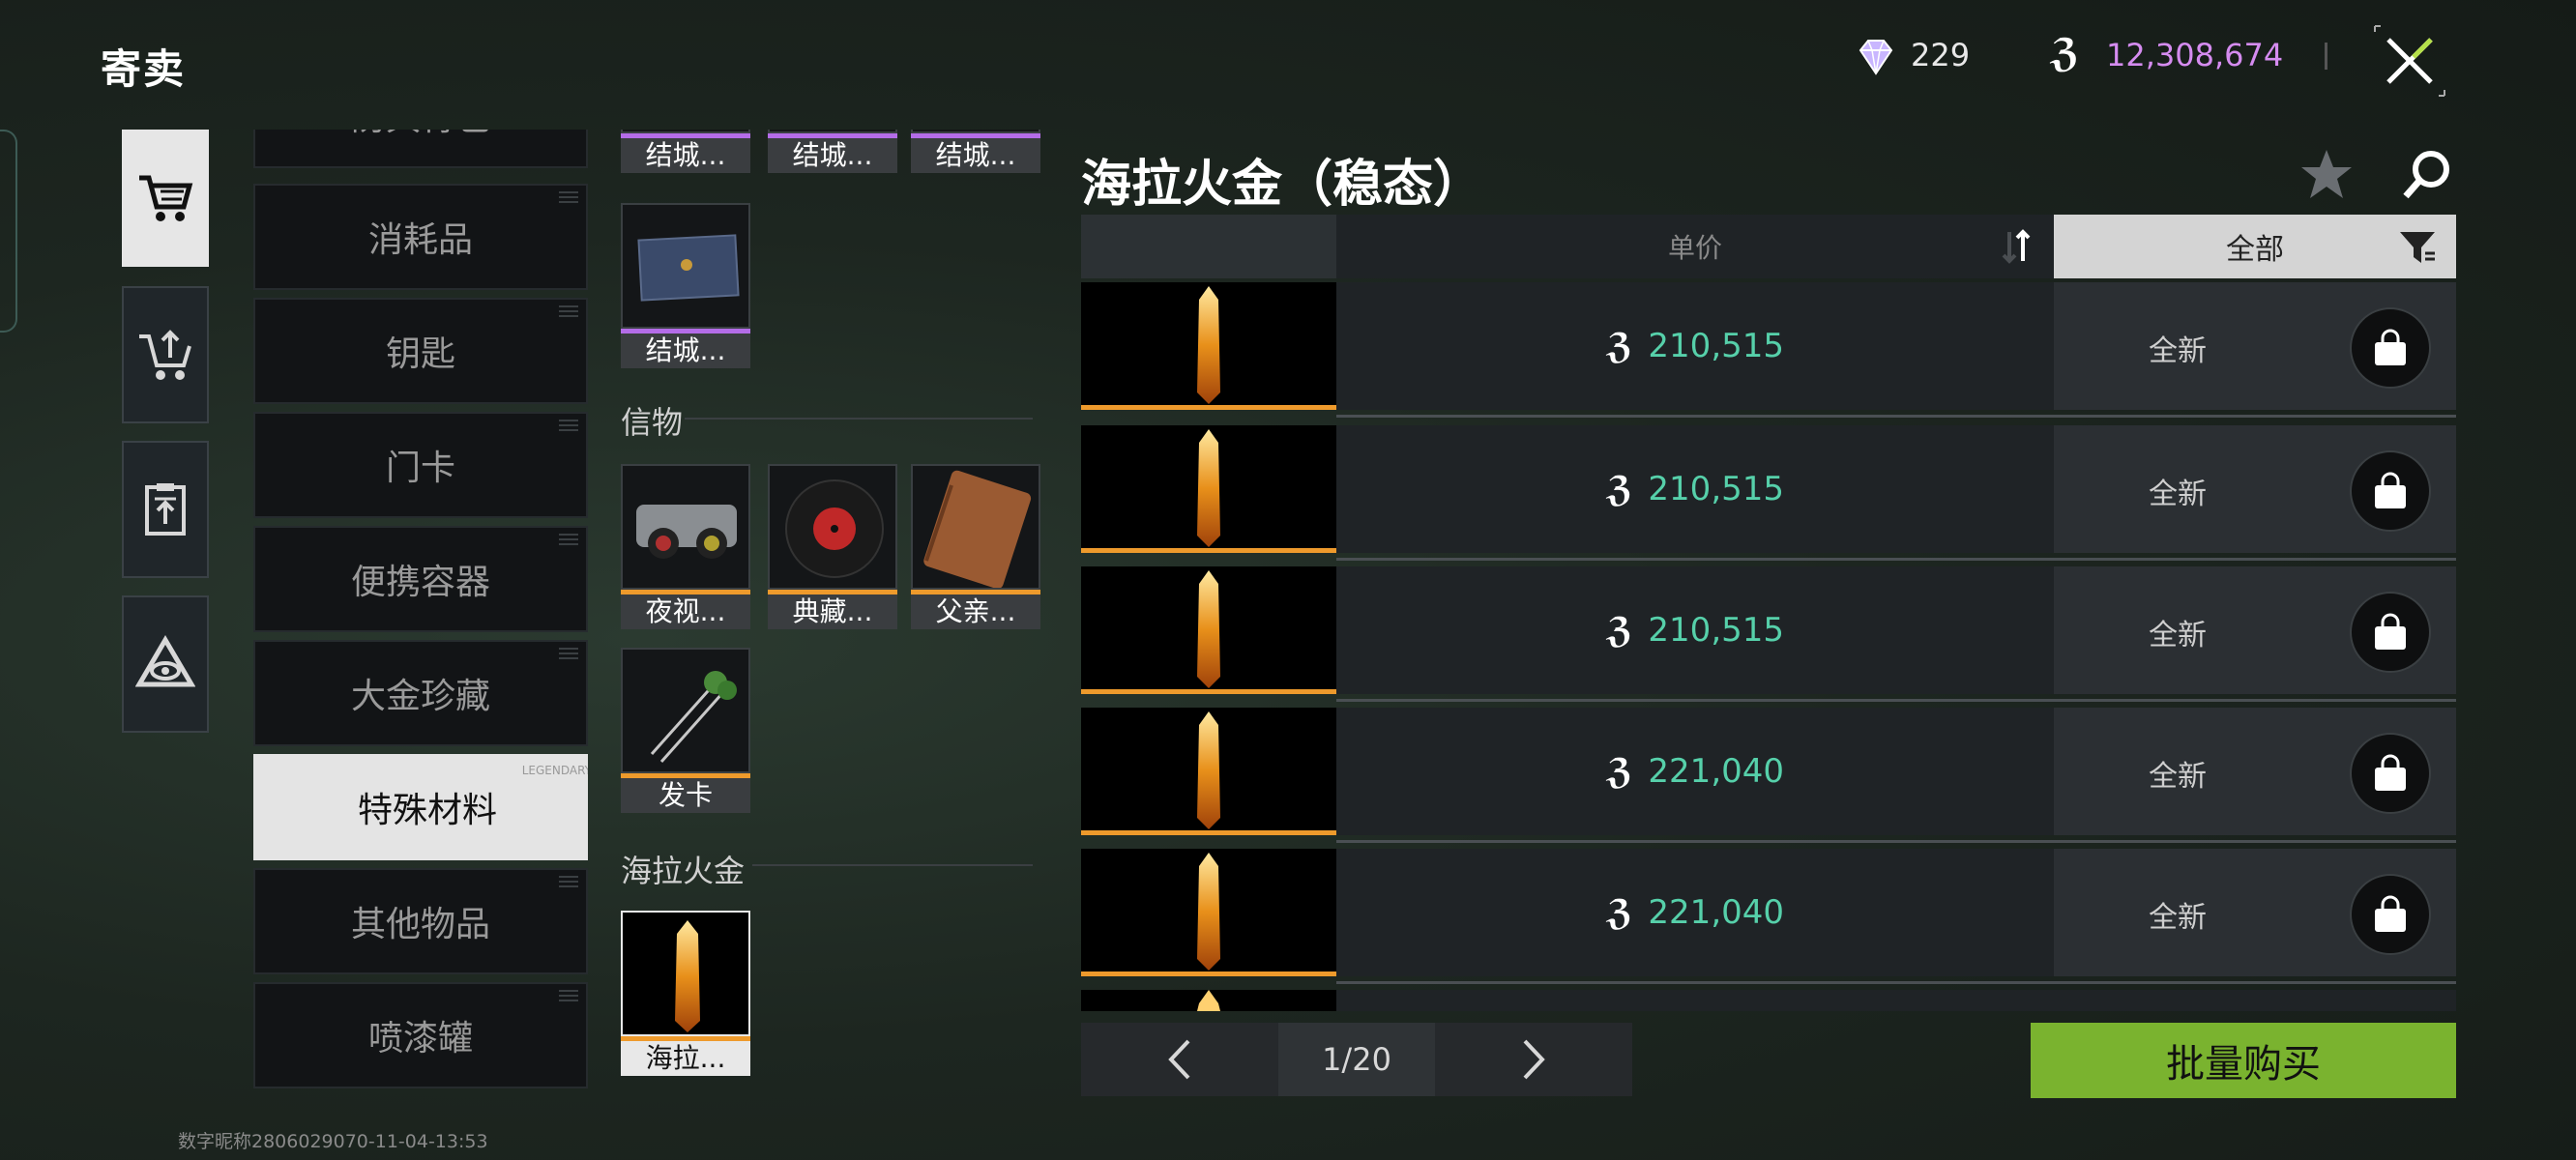  I want to click on footer-id-text: 数字昵称2806029070-11-04-13:53, so click(333, 1141).